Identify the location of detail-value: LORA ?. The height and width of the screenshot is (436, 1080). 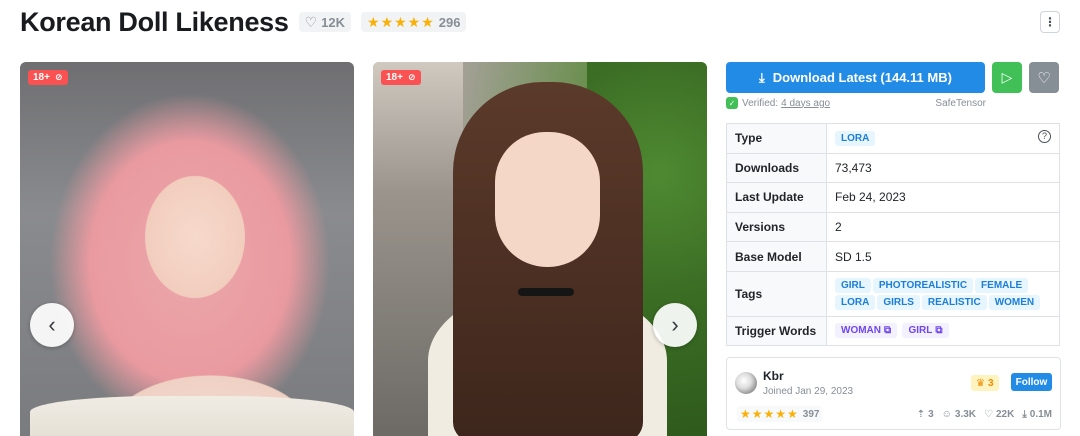
(943, 138).